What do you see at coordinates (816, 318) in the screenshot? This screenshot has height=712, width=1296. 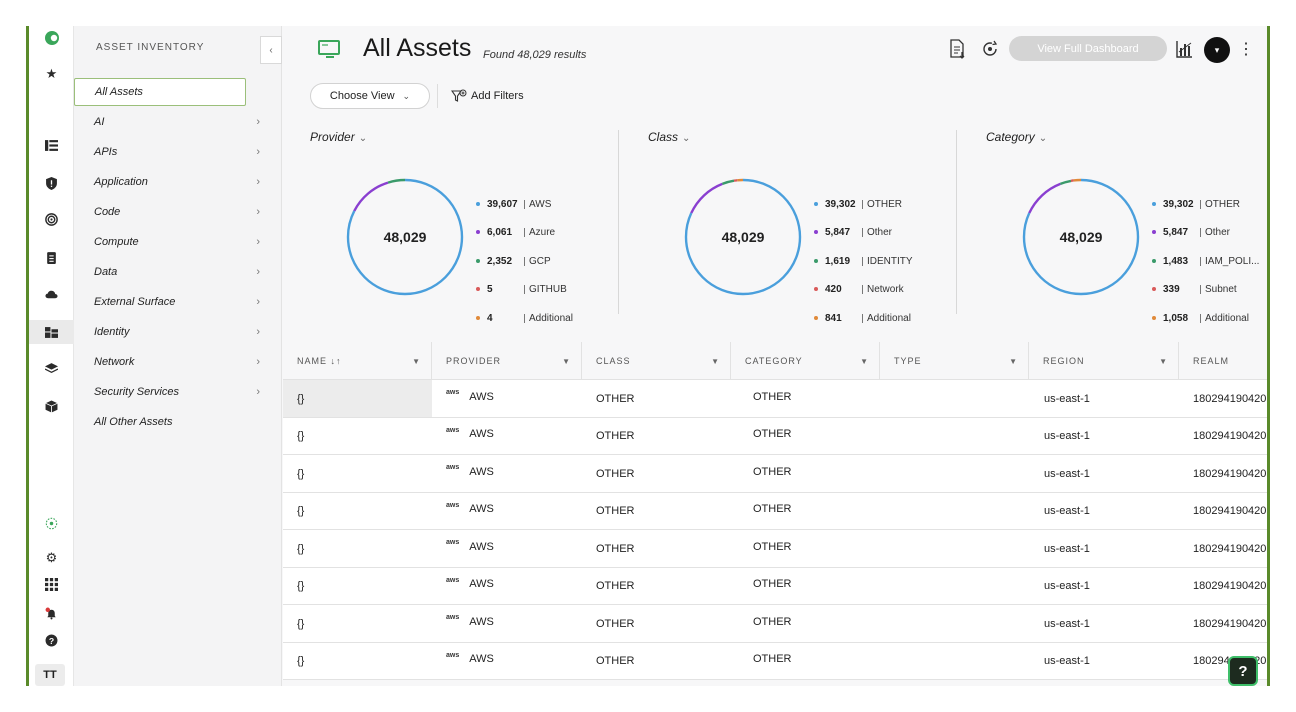 I see `legend-swatch` at bounding box center [816, 318].